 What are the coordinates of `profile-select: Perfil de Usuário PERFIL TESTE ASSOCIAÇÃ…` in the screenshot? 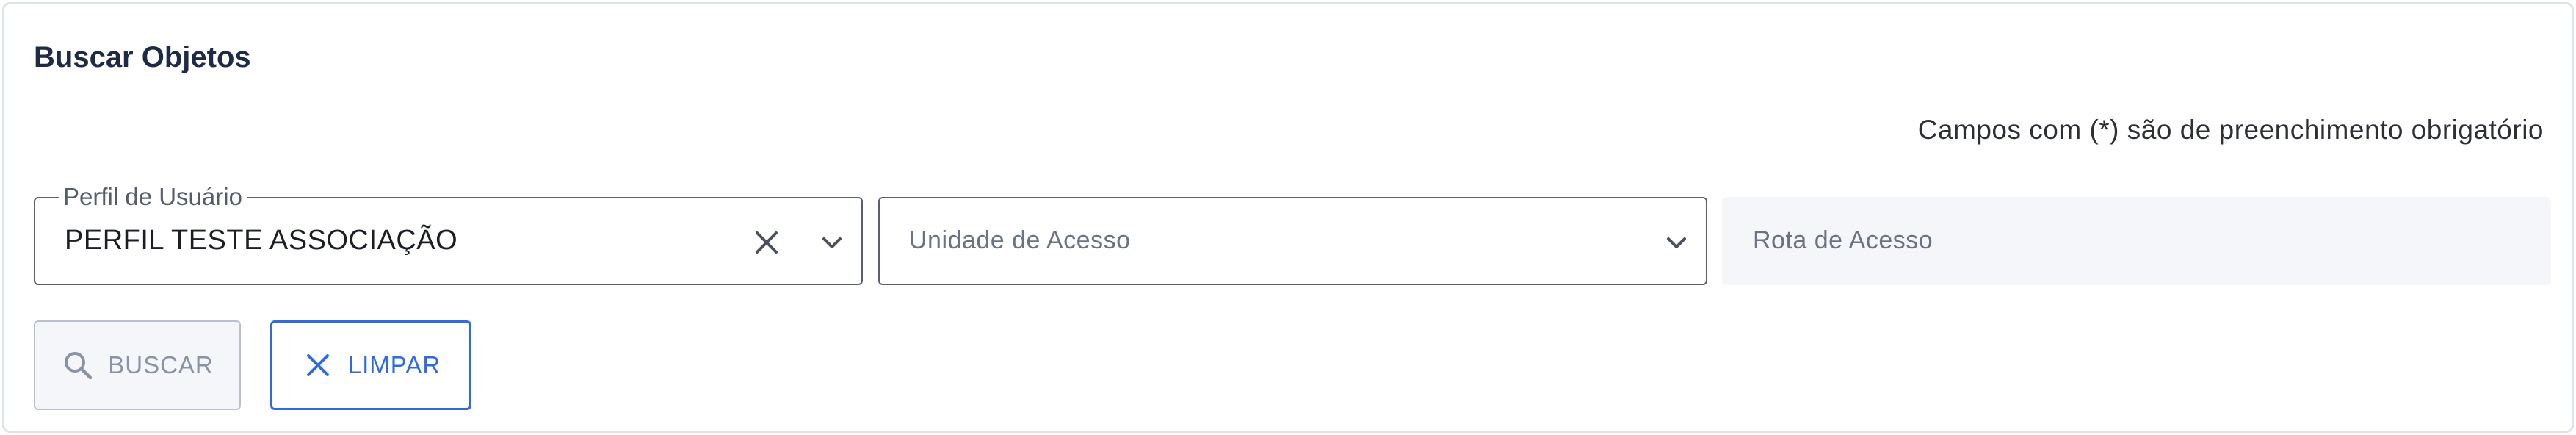 It's located at (448, 234).